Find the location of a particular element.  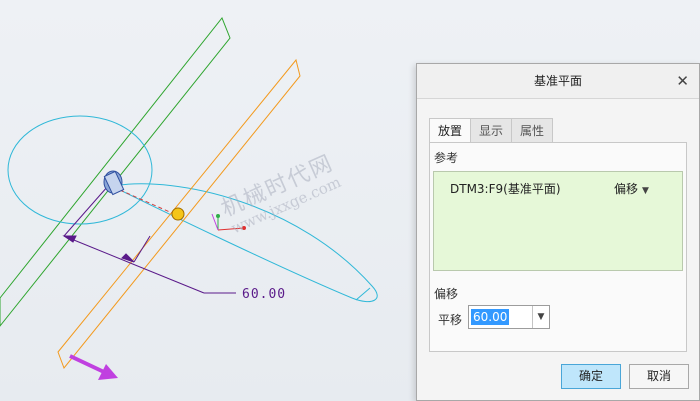

references-collector: DTM3:F9(基准平面) 偏移 ▼ is located at coordinates (558, 221).